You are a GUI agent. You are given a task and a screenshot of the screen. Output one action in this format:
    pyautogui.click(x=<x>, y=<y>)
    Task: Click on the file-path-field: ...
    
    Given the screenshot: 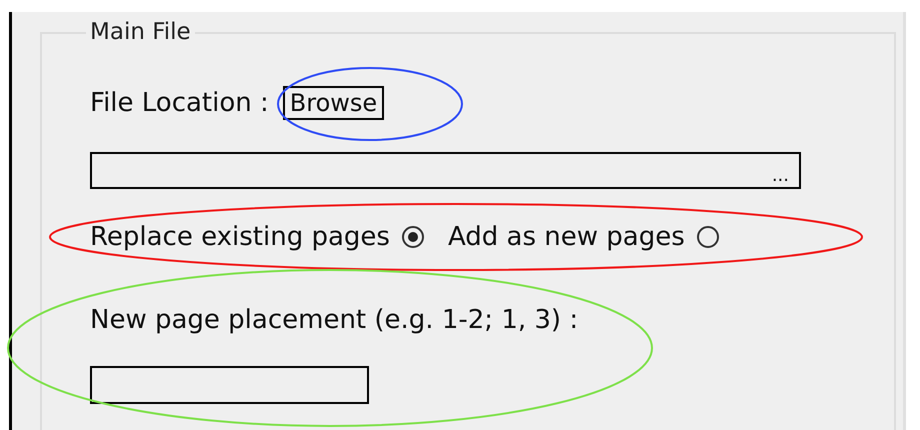 What is the action you would take?
    pyautogui.click(x=445, y=170)
    